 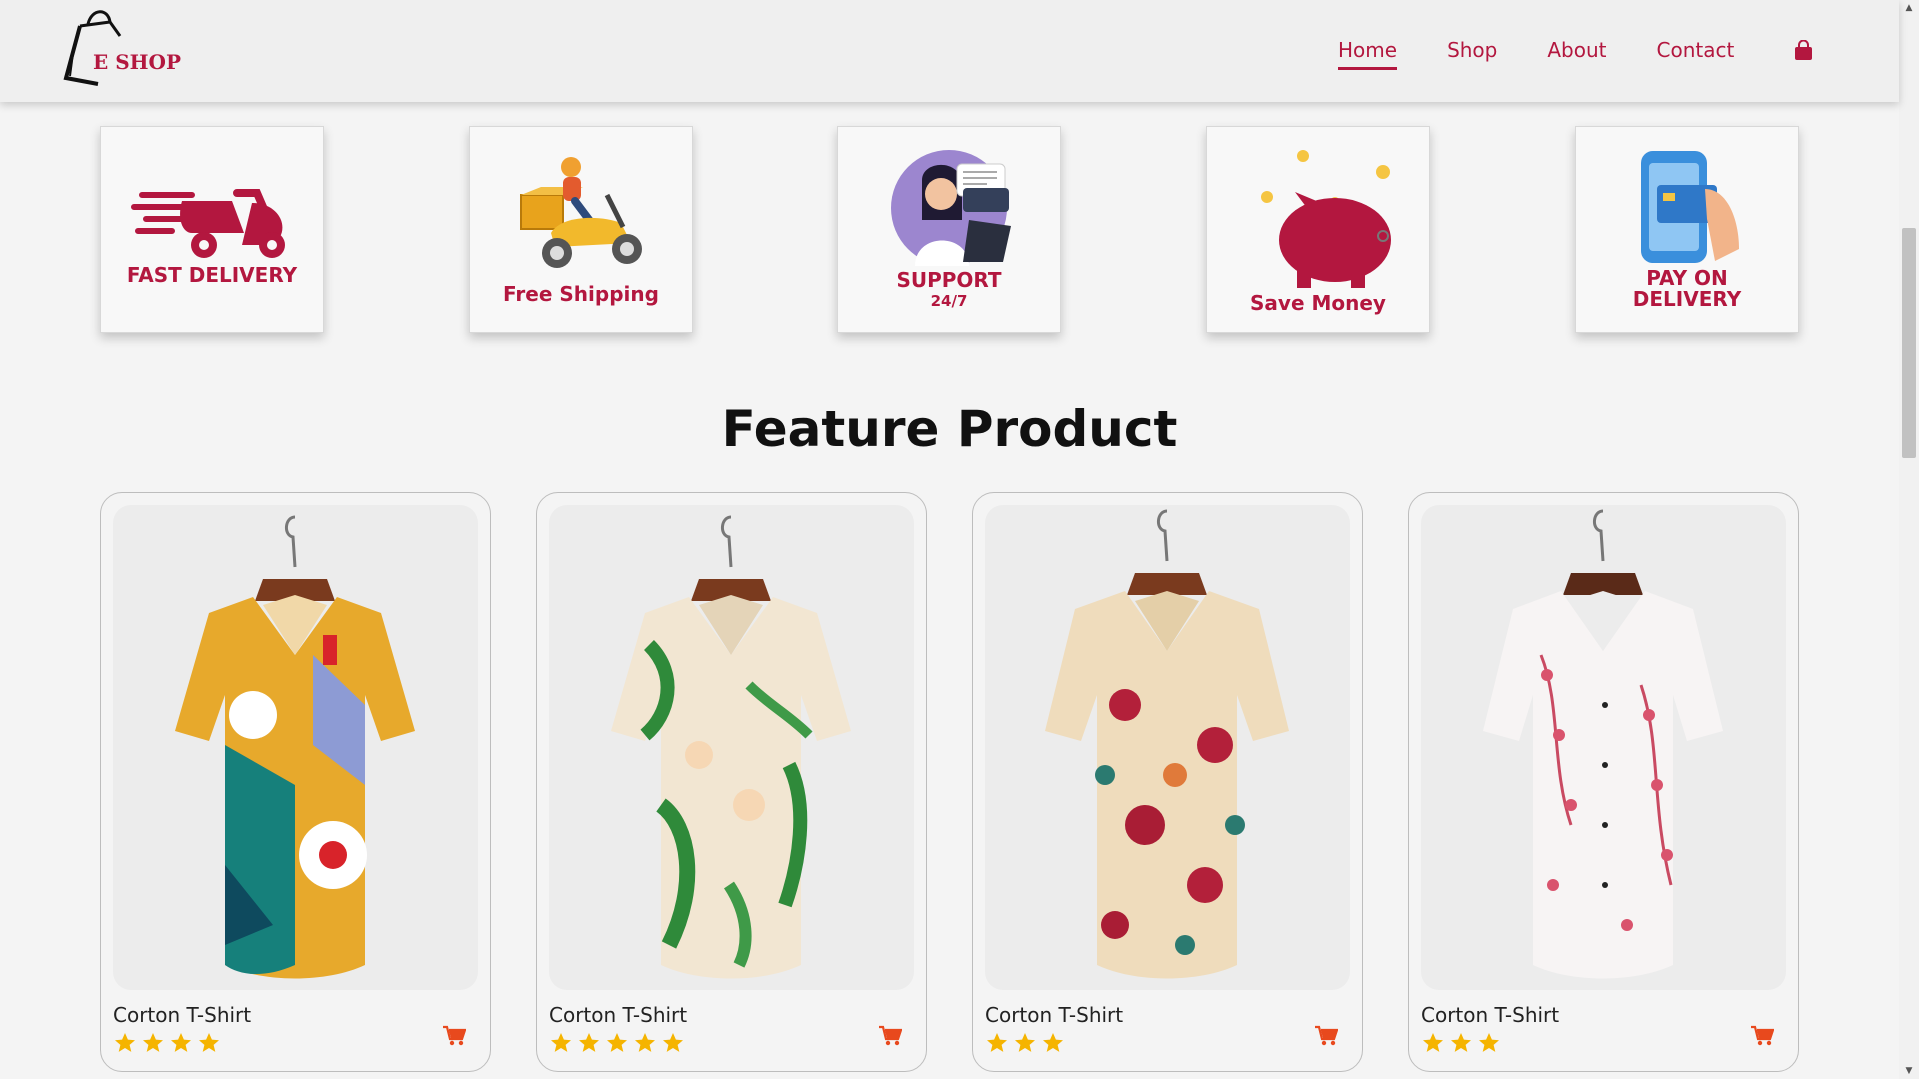 I want to click on nav-about-link: About, so click(x=1576, y=50).